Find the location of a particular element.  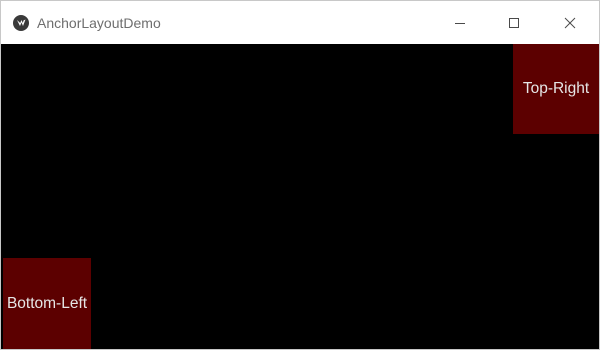

bottom-left-button-label: Bottom-Left is located at coordinates (47, 303).